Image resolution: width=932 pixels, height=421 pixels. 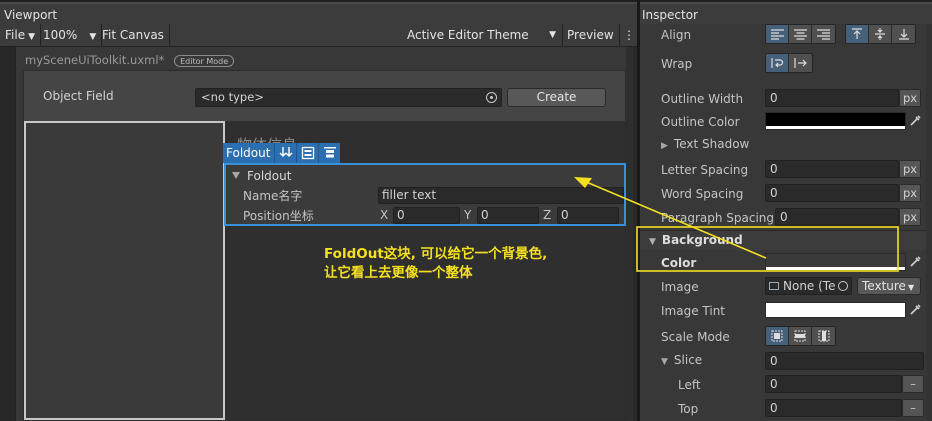 What do you see at coordinates (629, 35) in the screenshot?
I see `more-options-icon: ⋮` at bounding box center [629, 35].